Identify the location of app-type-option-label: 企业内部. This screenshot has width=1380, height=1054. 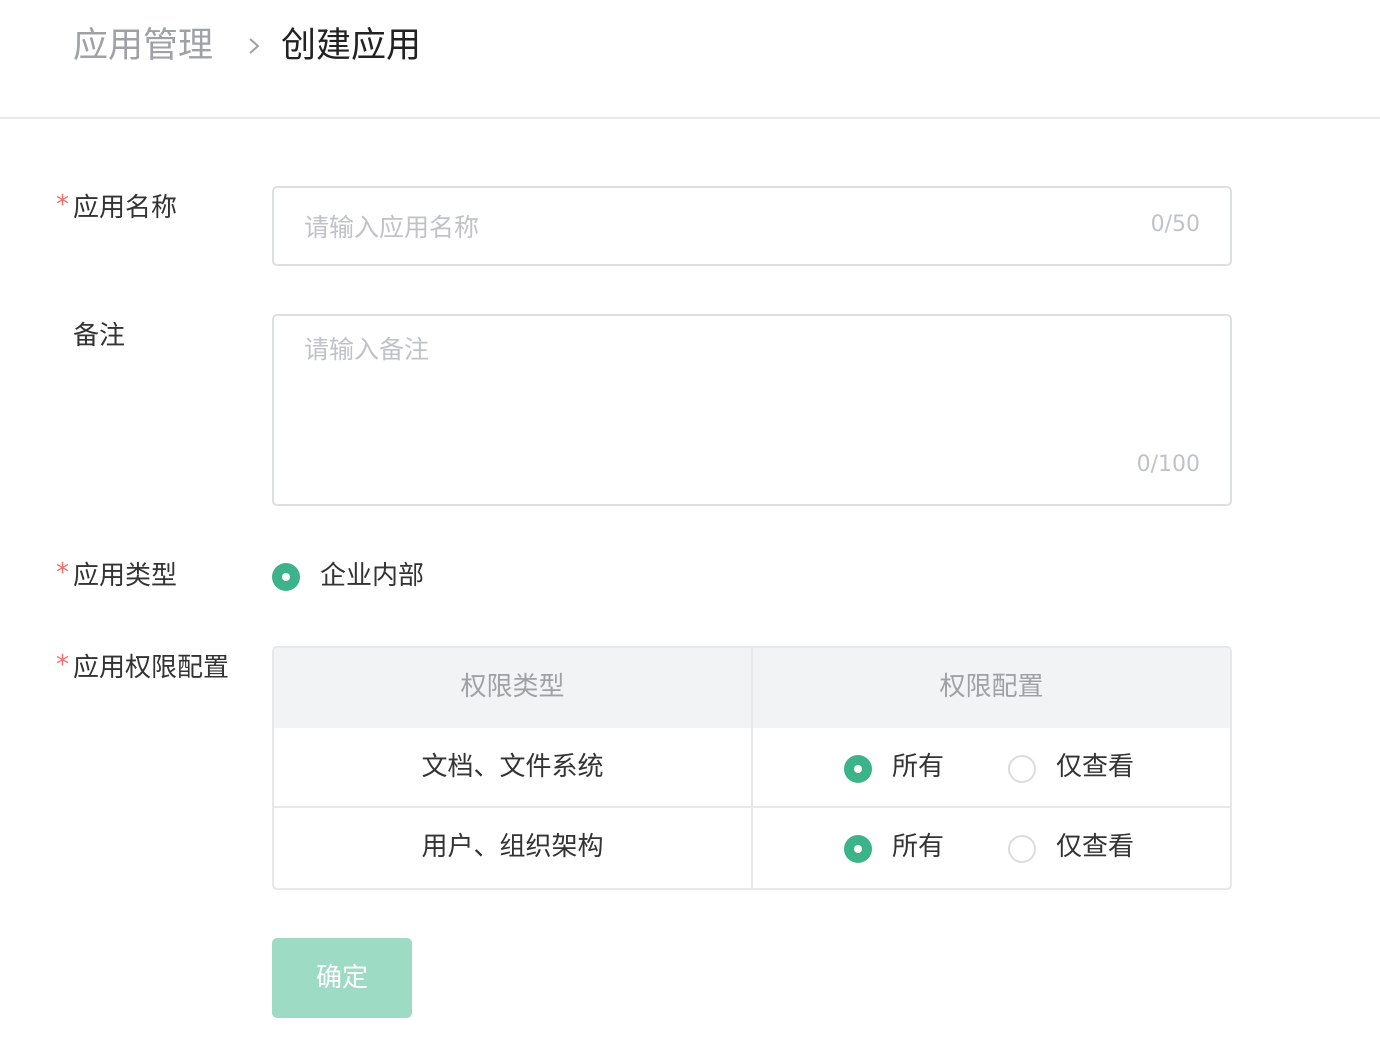
(372, 576).